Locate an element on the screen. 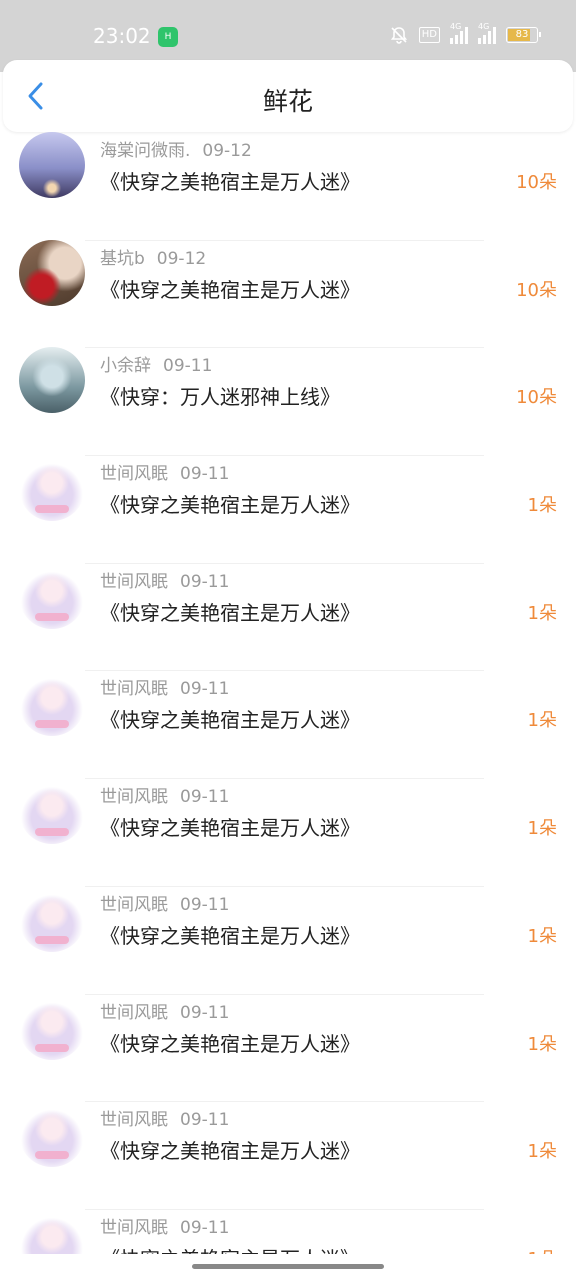 The height and width of the screenshot is (1280, 576). sender-name: 海棠问微雨. is located at coordinates (145, 151).